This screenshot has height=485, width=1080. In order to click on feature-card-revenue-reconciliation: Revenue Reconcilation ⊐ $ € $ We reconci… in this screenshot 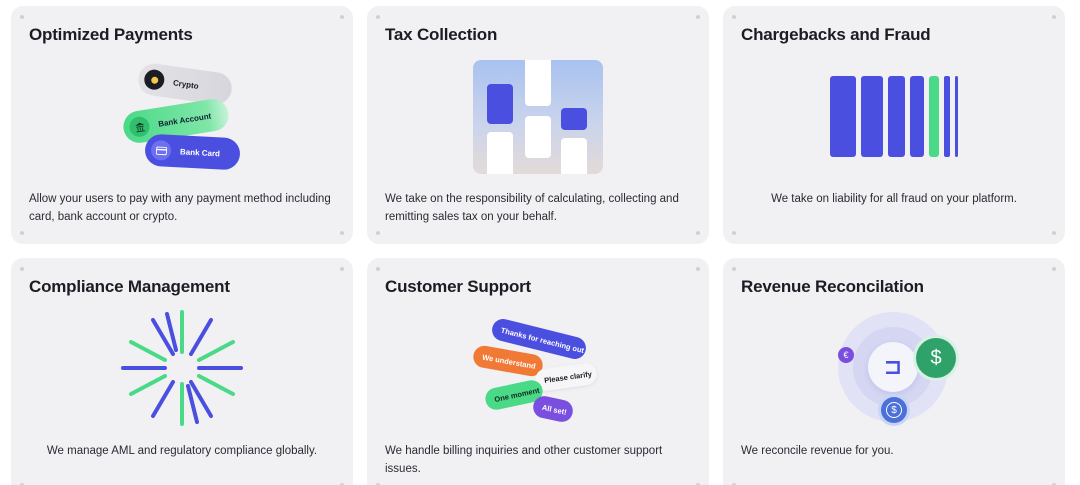, I will do `click(894, 371)`.